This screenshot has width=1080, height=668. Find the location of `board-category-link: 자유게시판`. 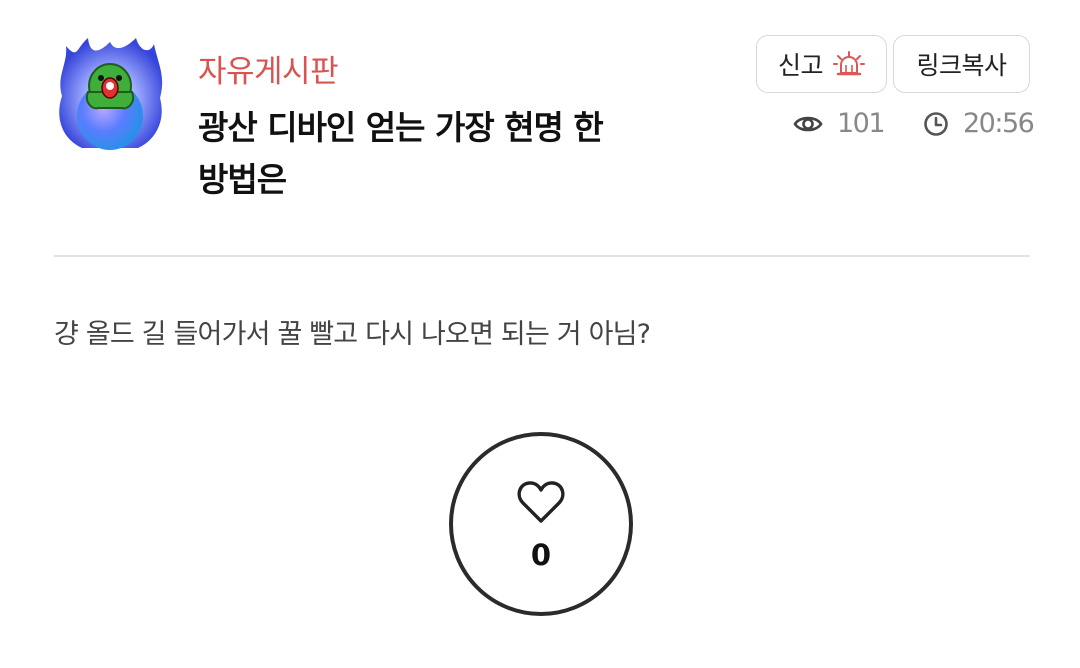

board-category-link: 자유게시판 is located at coordinates (268, 68).